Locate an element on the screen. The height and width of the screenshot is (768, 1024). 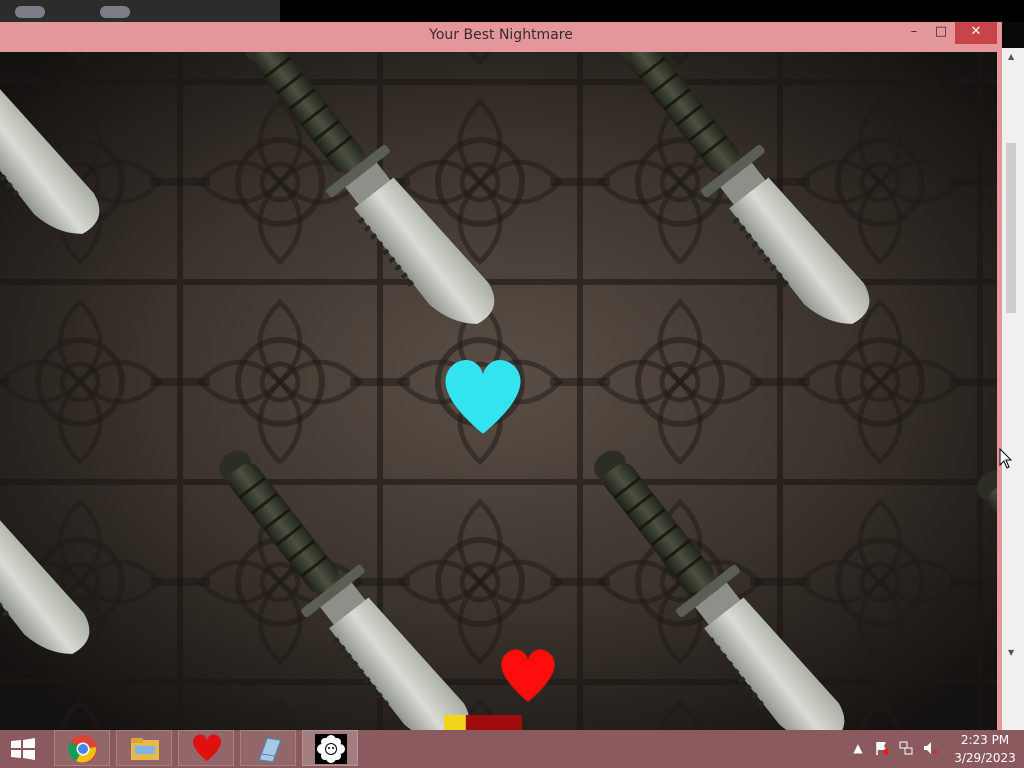
heart-game-icon is located at coordinates (207, 747).